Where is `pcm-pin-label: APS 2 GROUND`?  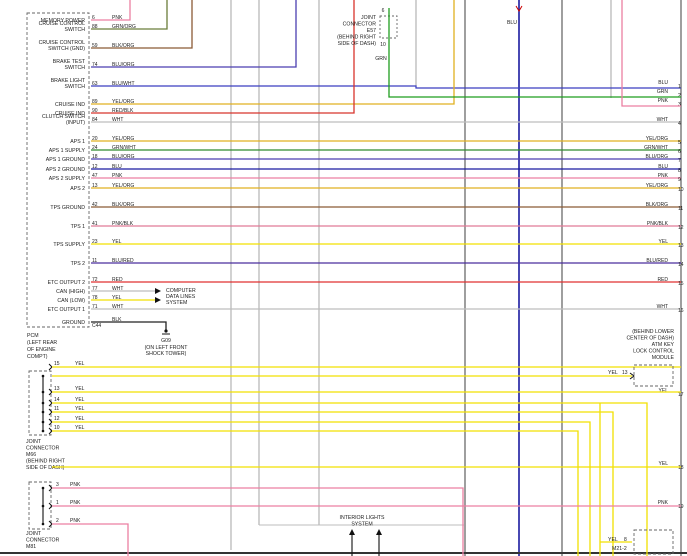
pcm-pin-label: APS 2 GROUND is located at coordinates (65, 170).